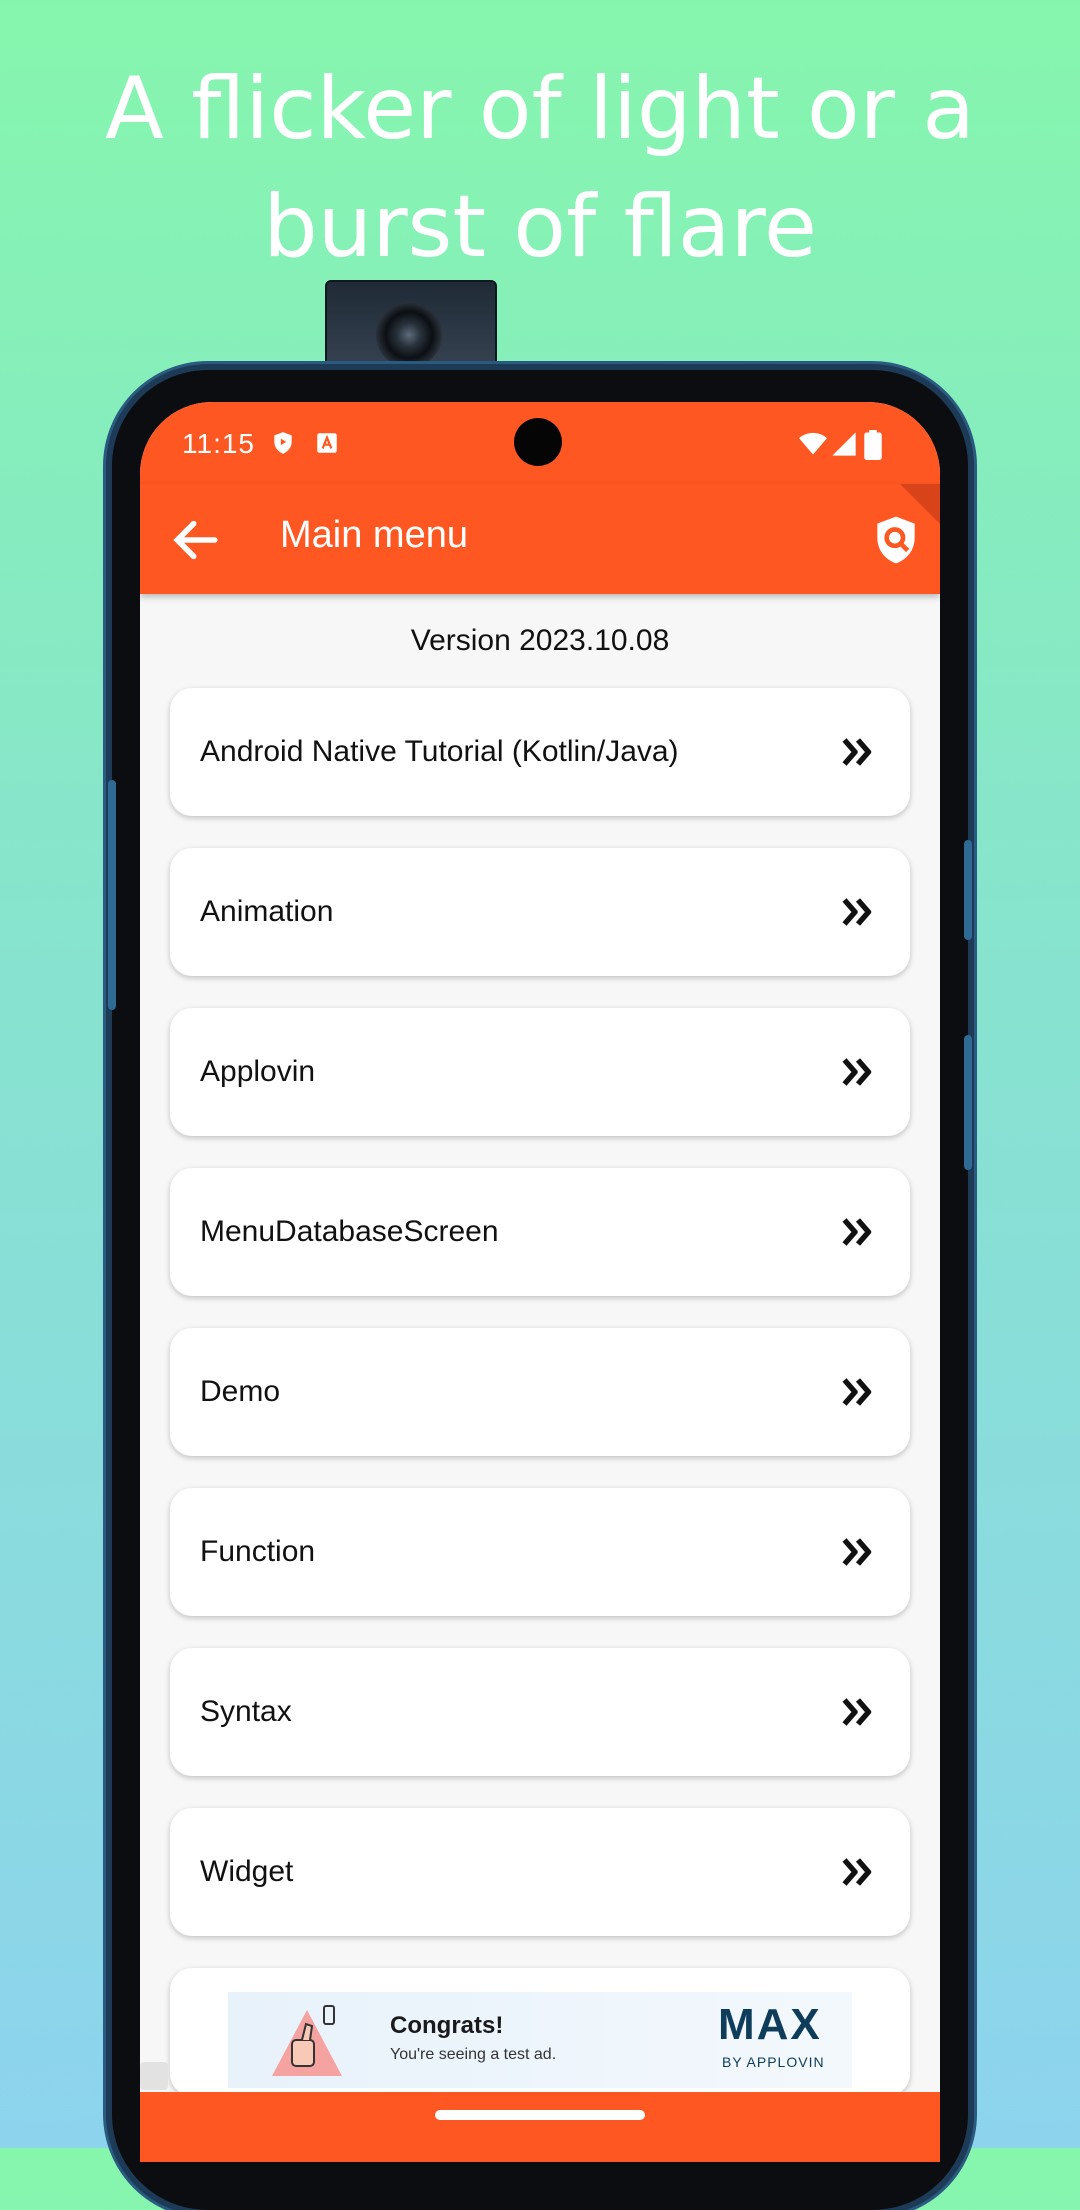  What do you see at coordinates (813, 443) in the screenshot?
I see `wifi-icon` at bounding box center [813, 443].